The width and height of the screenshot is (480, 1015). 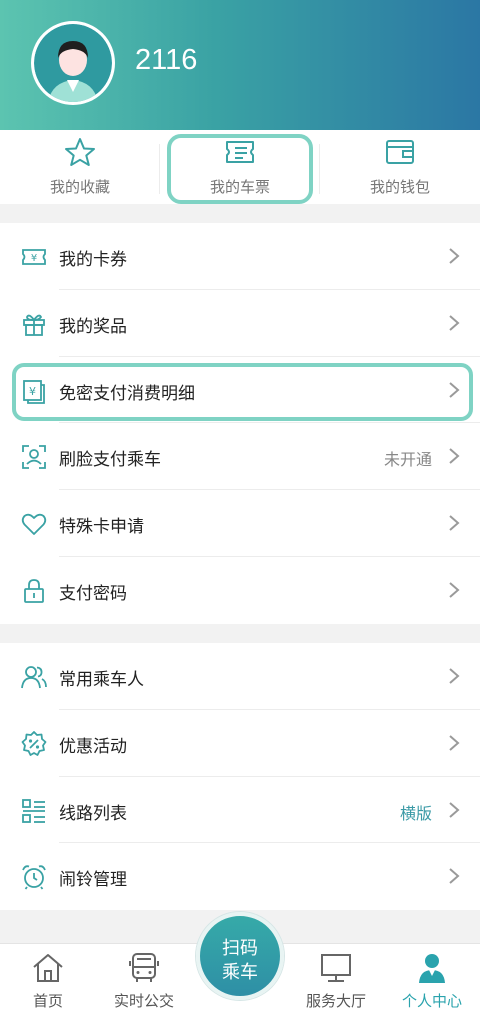 What do you see at coordinates (400, 152) in the screenshot?
I see `wallet-icon` at bounding box center [400, 152].